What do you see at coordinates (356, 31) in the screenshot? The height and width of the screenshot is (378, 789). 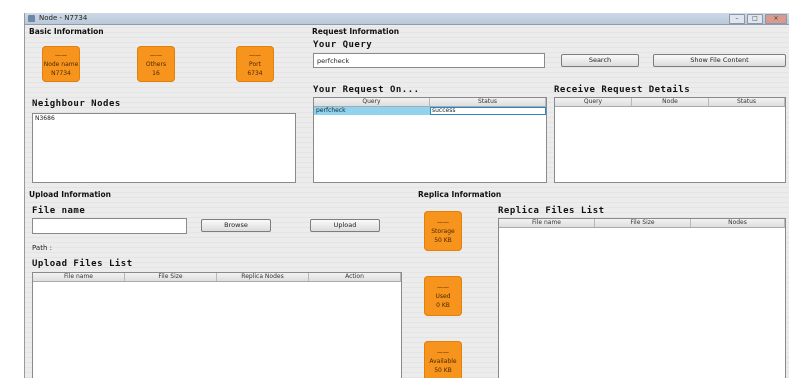 I see `request-info-header: Request Information` at bounding box center [356, 31].